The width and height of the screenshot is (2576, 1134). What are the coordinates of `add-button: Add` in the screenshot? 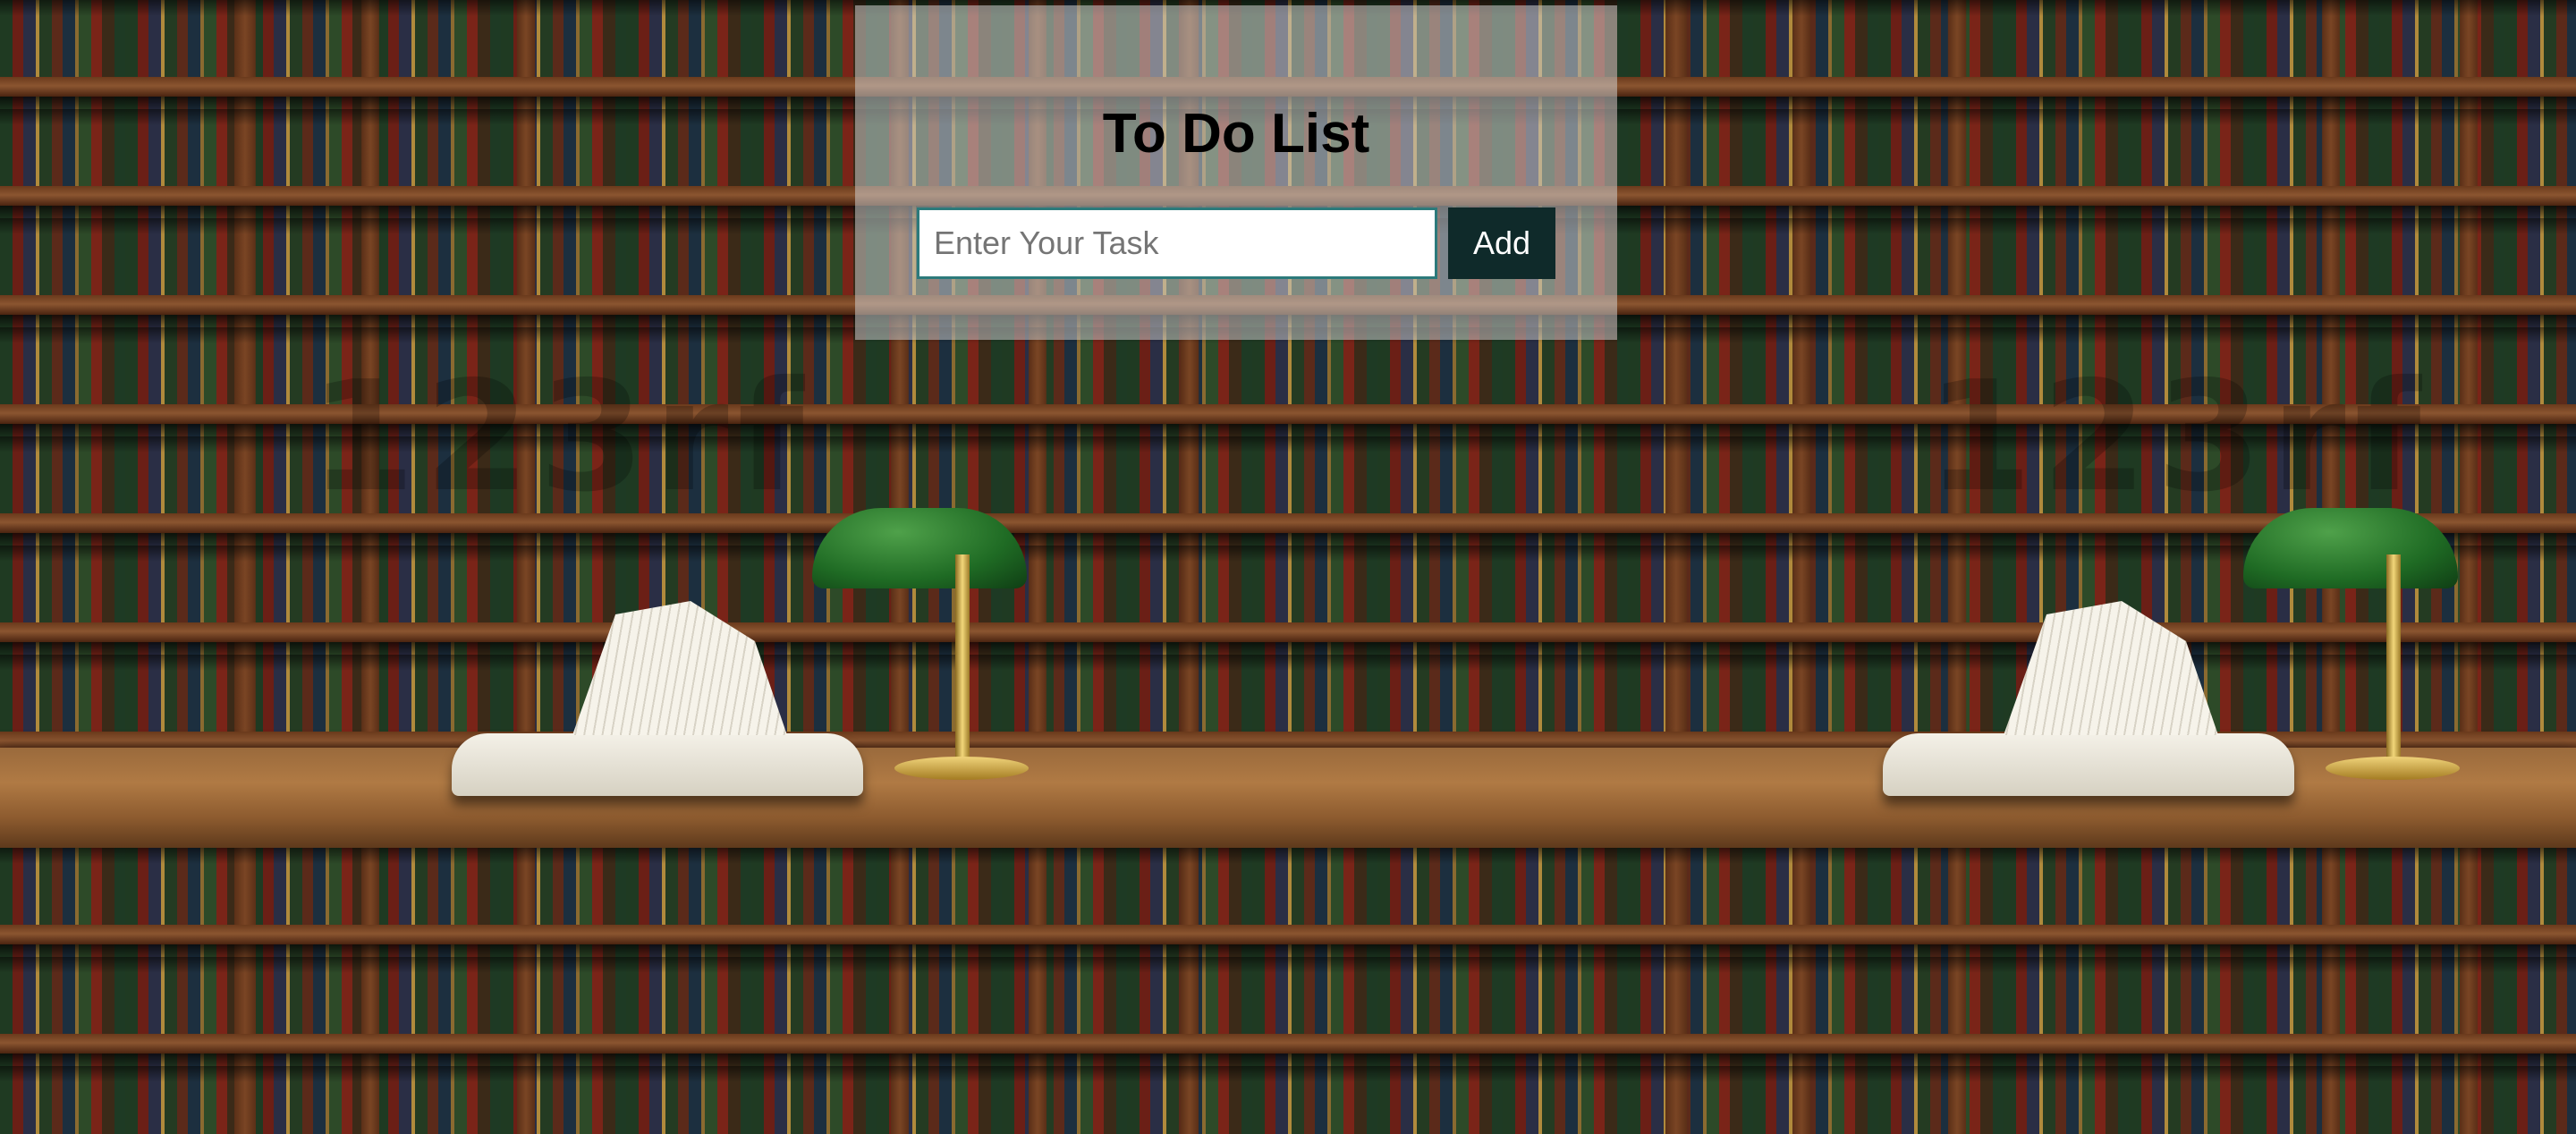 It's located at (1501, 243).